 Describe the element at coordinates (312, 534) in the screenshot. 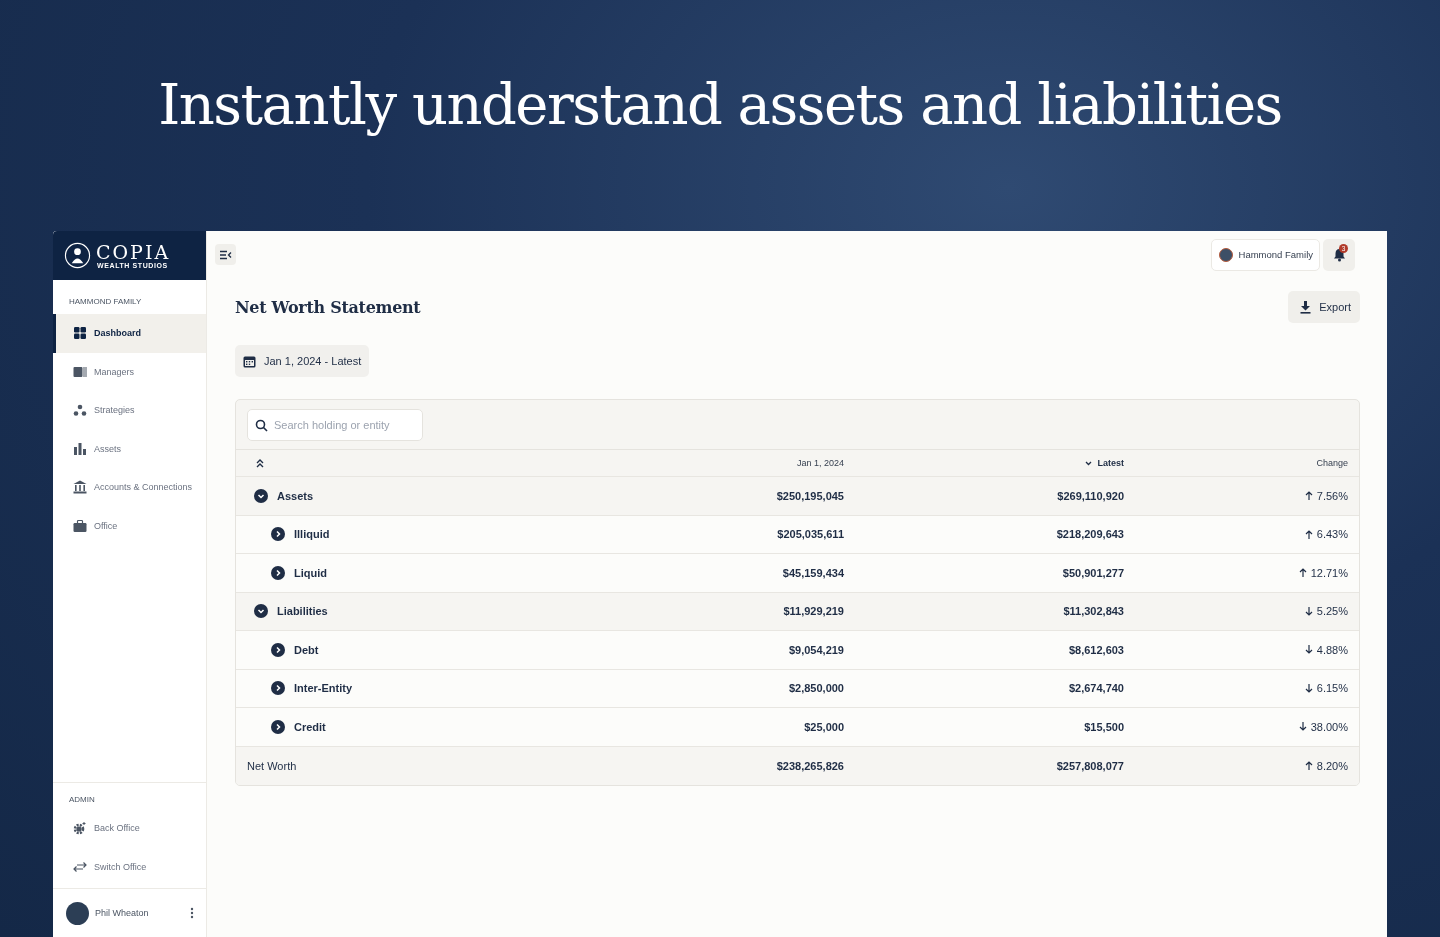

I see `row-label: Illiquid` at that location.